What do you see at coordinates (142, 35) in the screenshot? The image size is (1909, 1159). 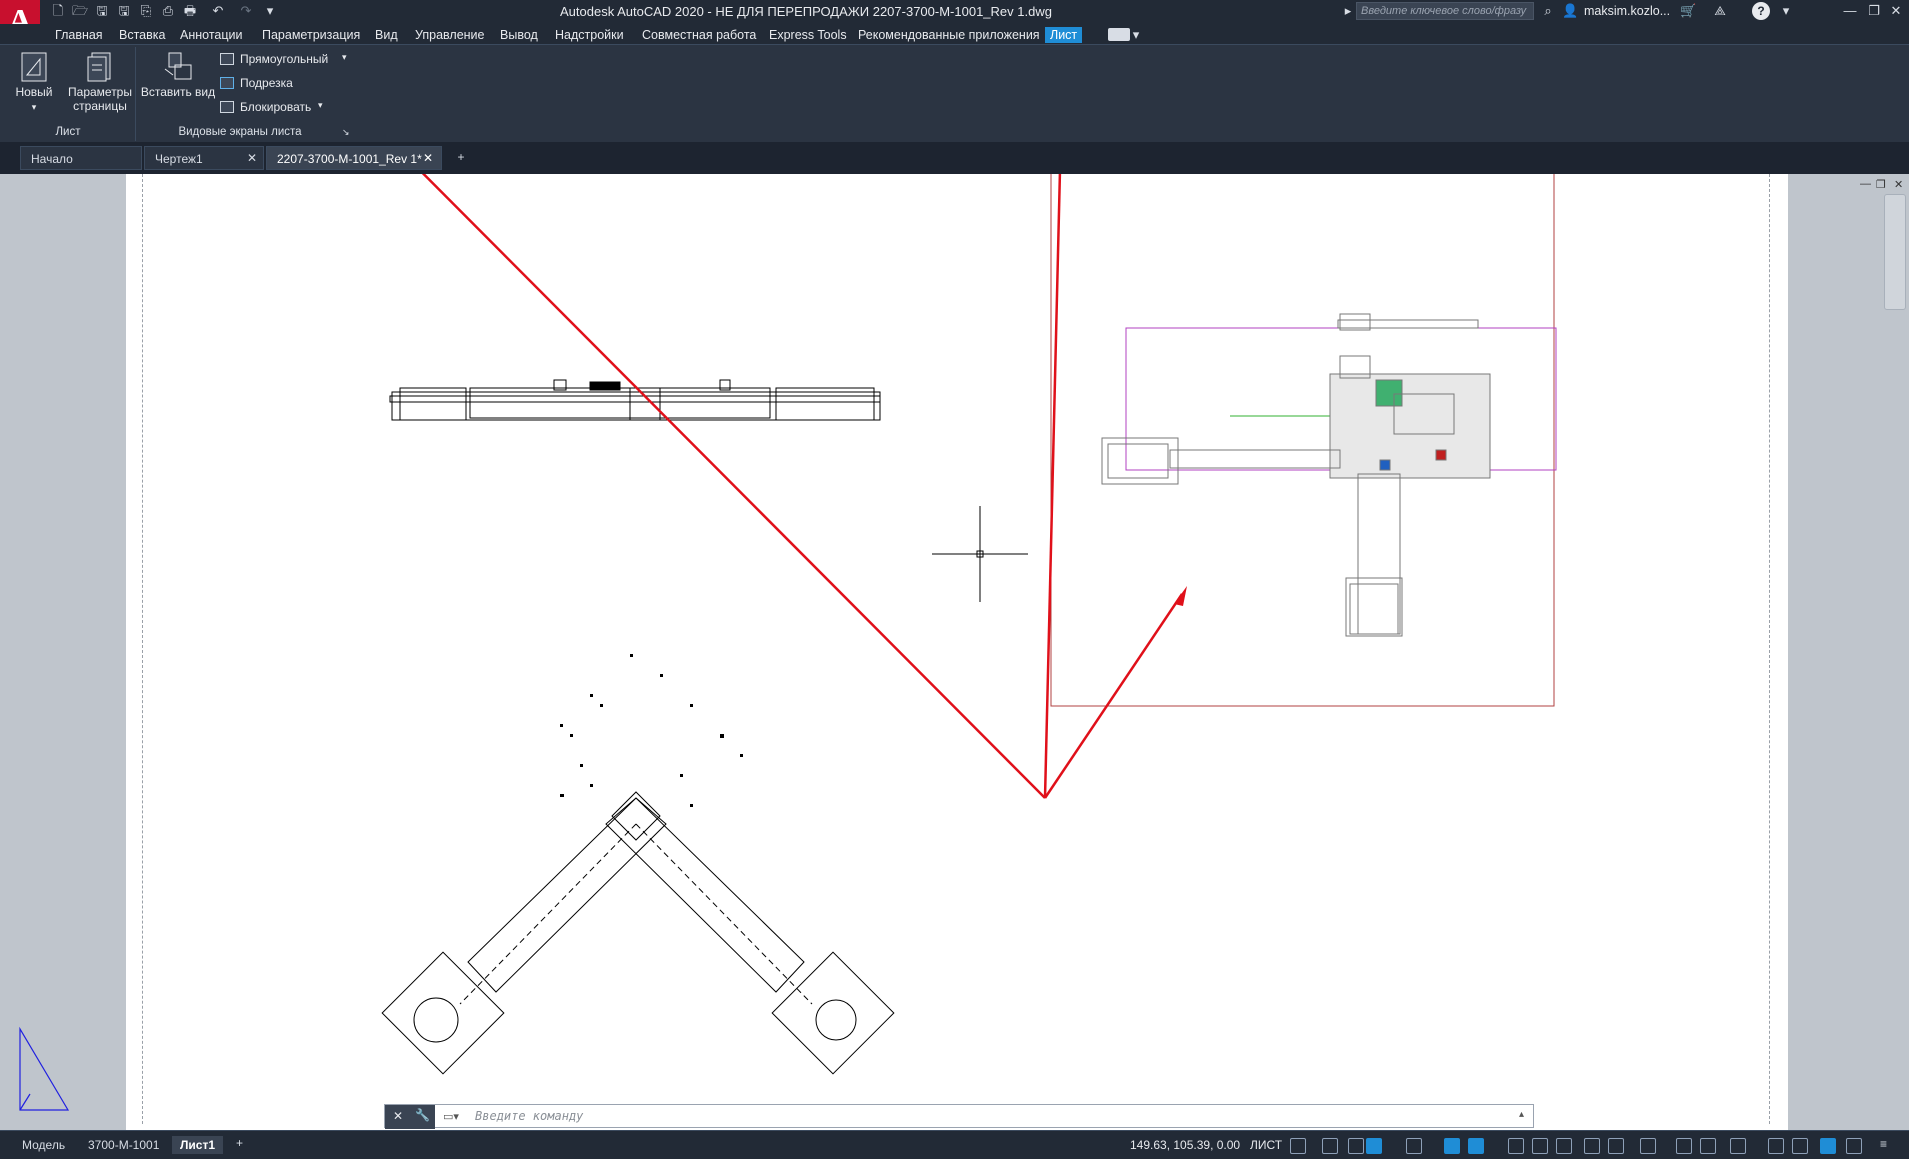 I see `tab-insert: Вставка` at bounding box center [142, 35].